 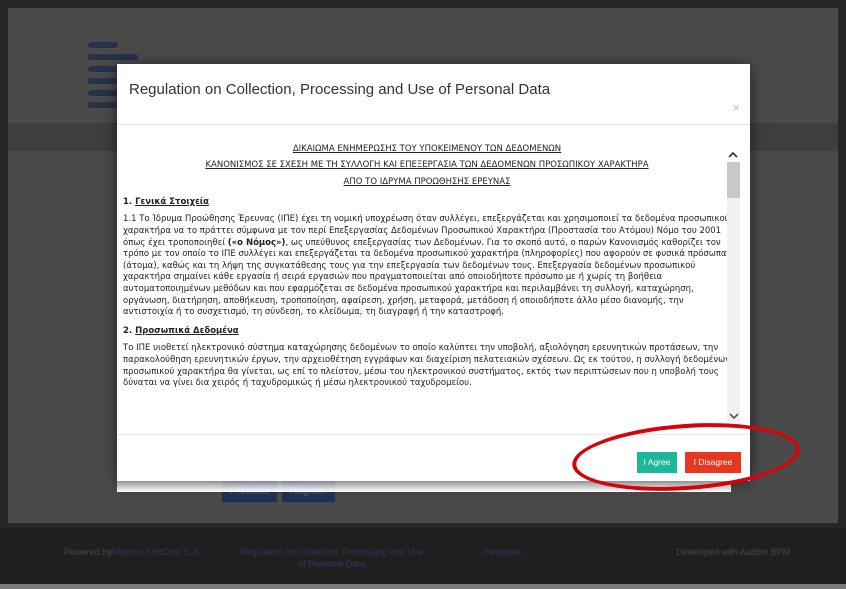 I want to click on footer-developed-text: Developed with Auditor BPM, so click(x=733, y=552).